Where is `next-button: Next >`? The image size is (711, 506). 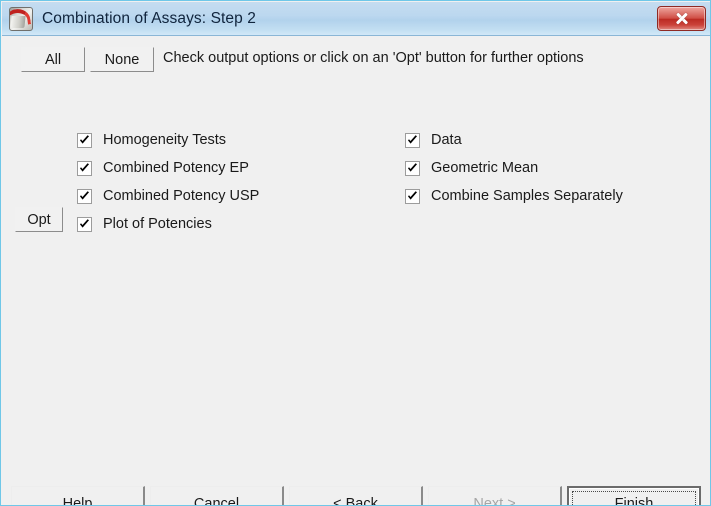 next-button: Next > is located at coordinates (495, 496).